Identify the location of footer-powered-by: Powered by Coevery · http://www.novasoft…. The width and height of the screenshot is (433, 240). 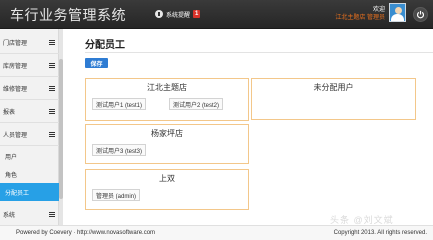
(86, 233).